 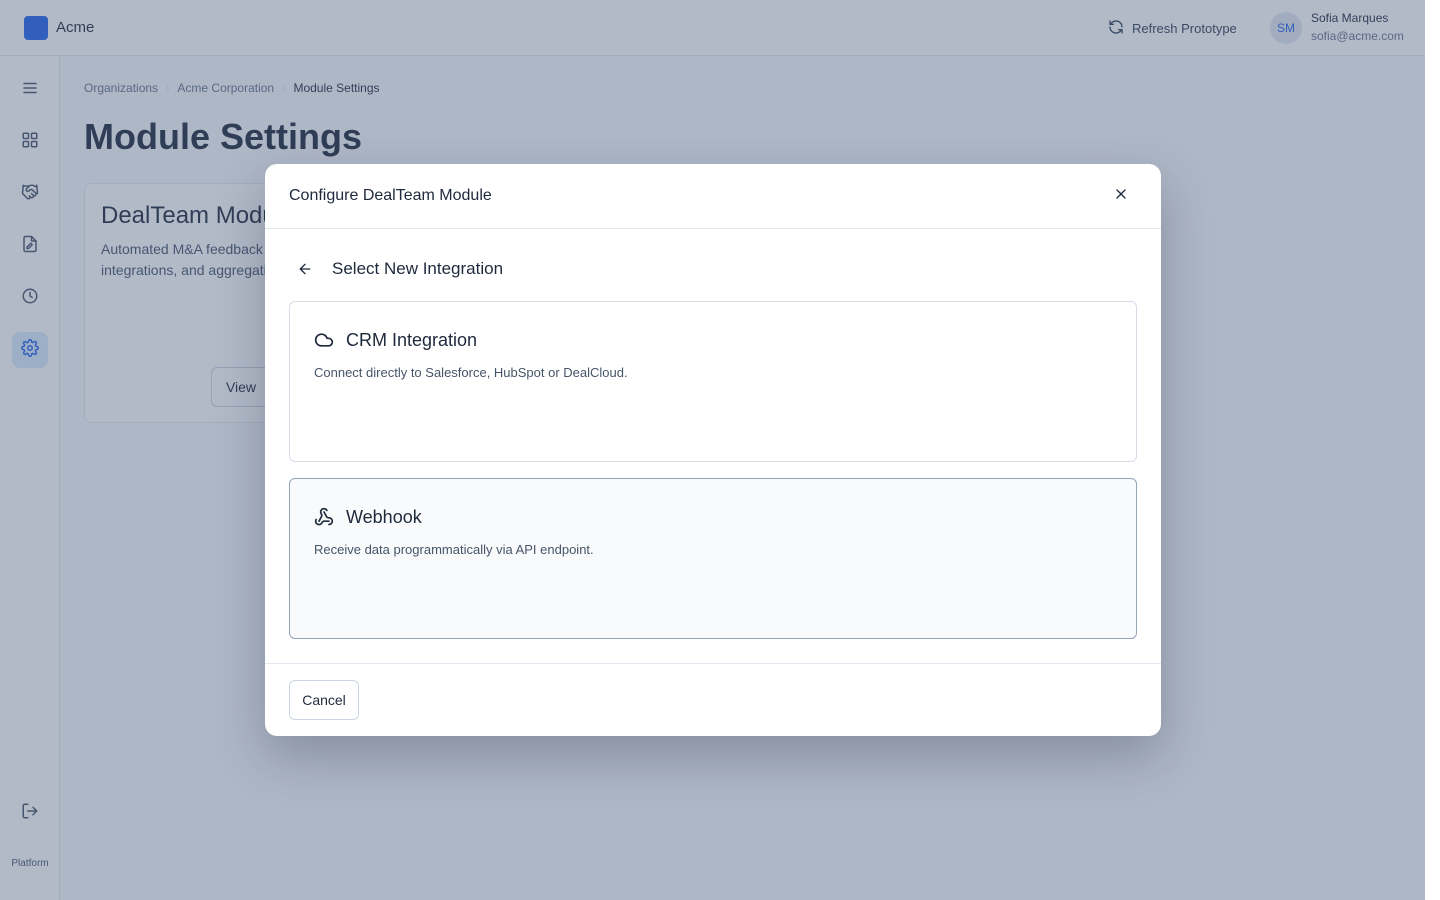 I want to click on back-button, so click(x=305, y=271).